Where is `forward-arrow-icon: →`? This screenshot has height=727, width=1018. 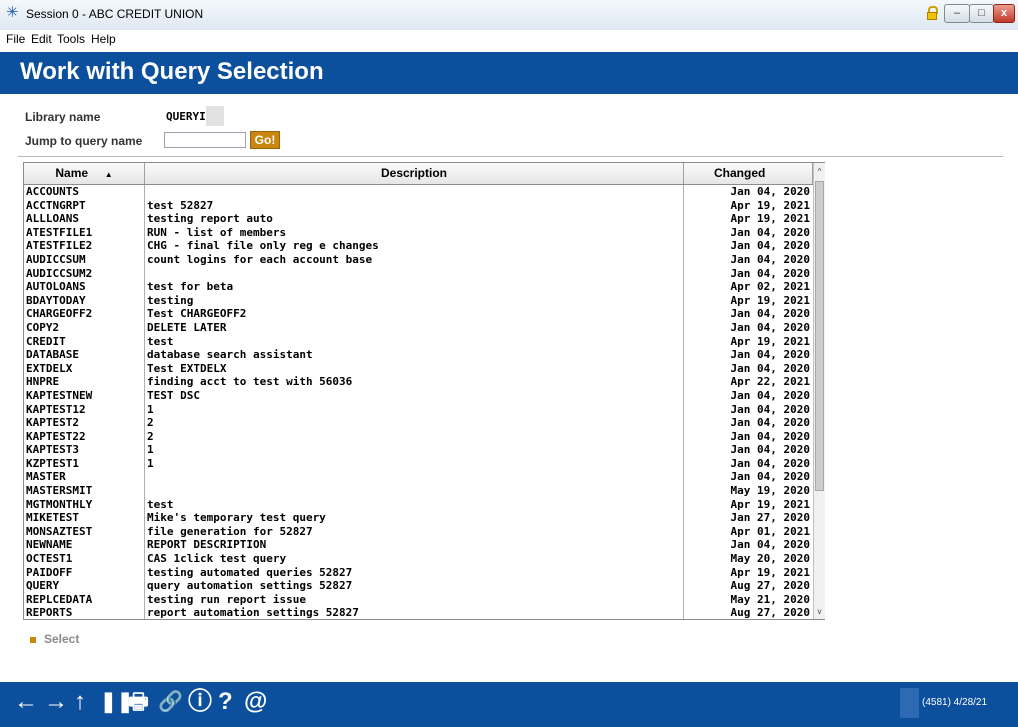 forward-arrow-icon: → is located at coordinates (56, 702).